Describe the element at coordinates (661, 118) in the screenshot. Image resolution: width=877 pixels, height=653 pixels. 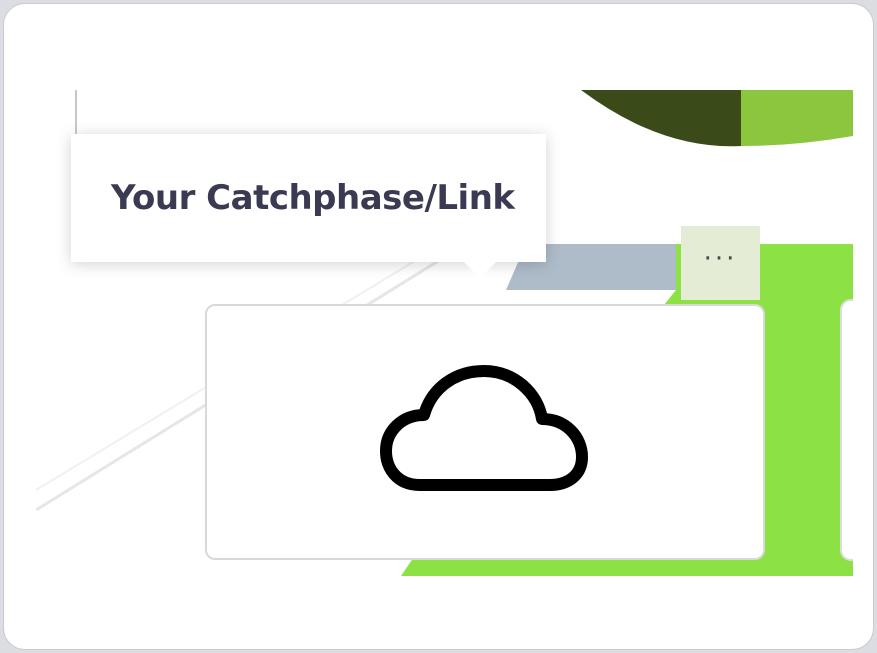
I see `dark-green-shape` at that location.